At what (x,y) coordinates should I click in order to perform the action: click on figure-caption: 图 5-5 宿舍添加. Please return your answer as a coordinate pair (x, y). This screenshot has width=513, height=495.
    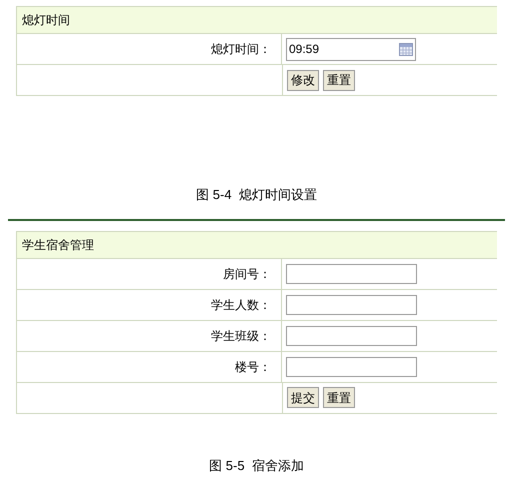
    Looking at the image, I should click on (256, 465).